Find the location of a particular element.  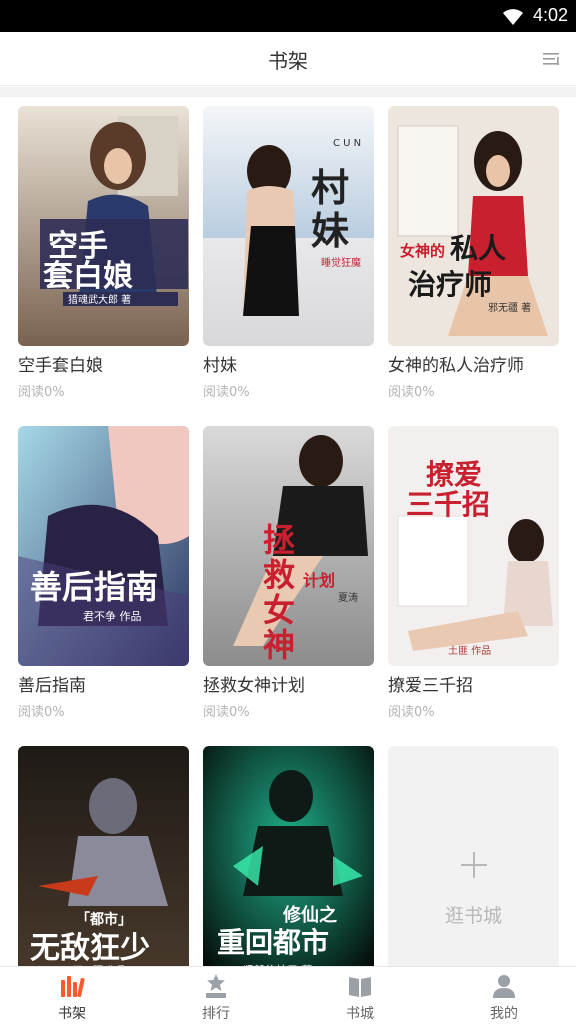

browse-store-card: 逛书城 is located at coordinates (473, 866).